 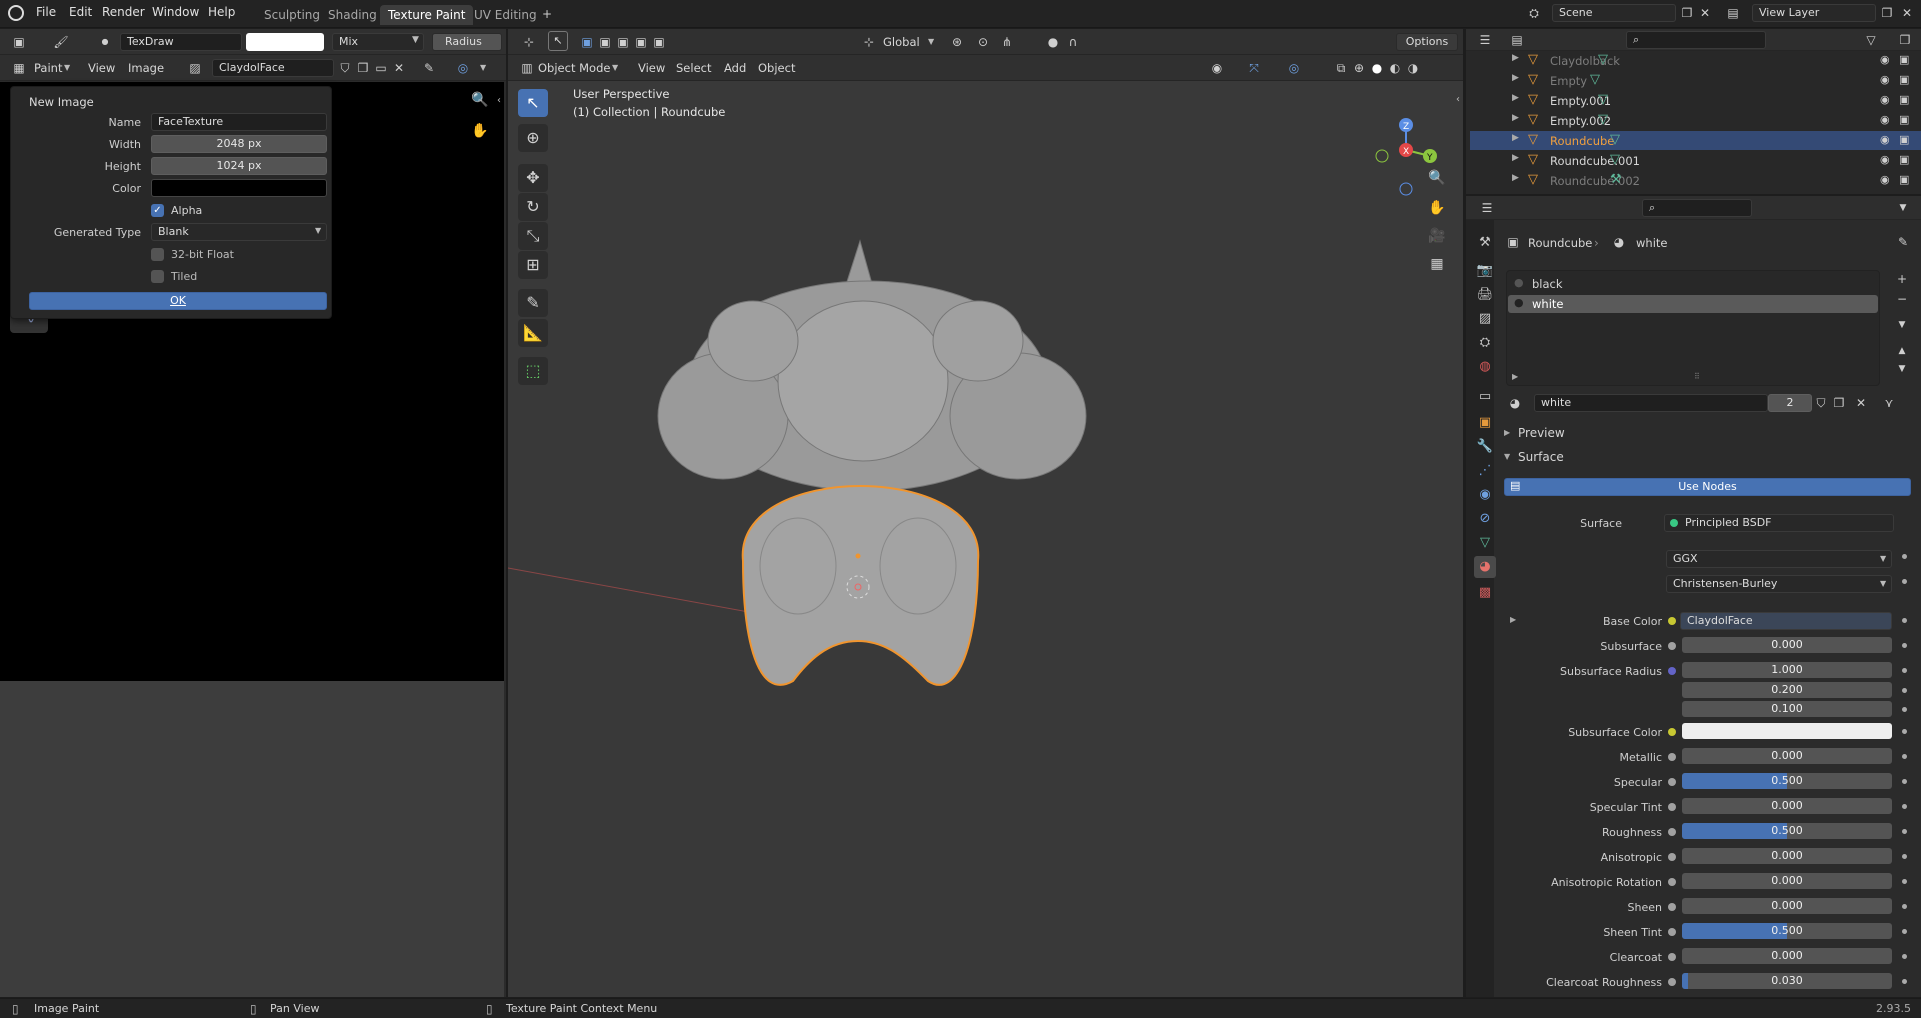 I want to click on new-collection-icon: ❐, so click(x=1905, y=40).